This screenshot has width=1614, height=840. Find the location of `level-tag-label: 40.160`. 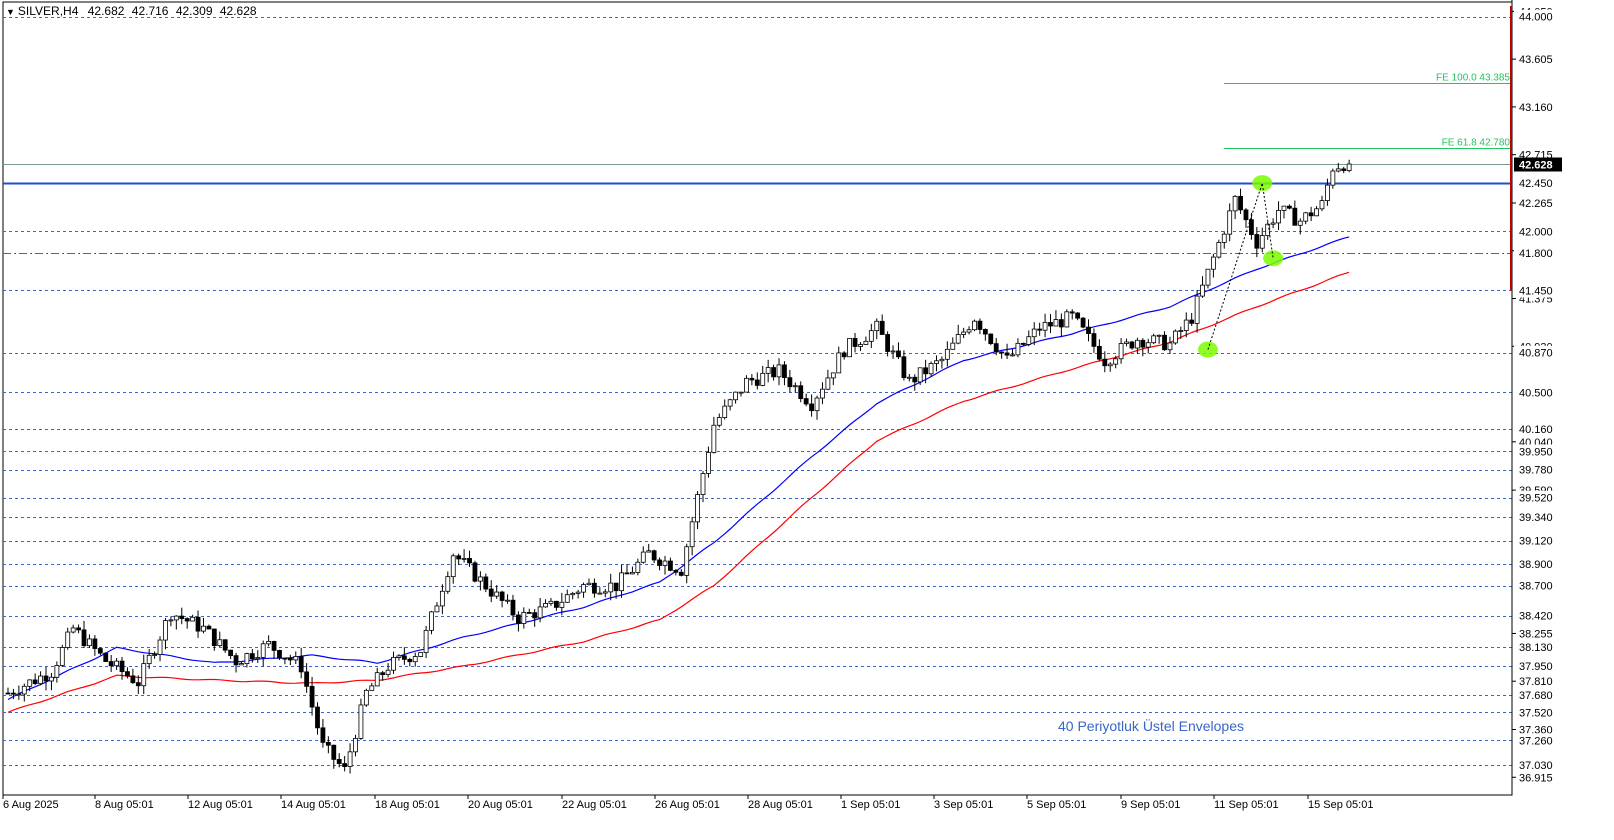

level-tag-label: 40.160 is located at coordinates (1536, 430).